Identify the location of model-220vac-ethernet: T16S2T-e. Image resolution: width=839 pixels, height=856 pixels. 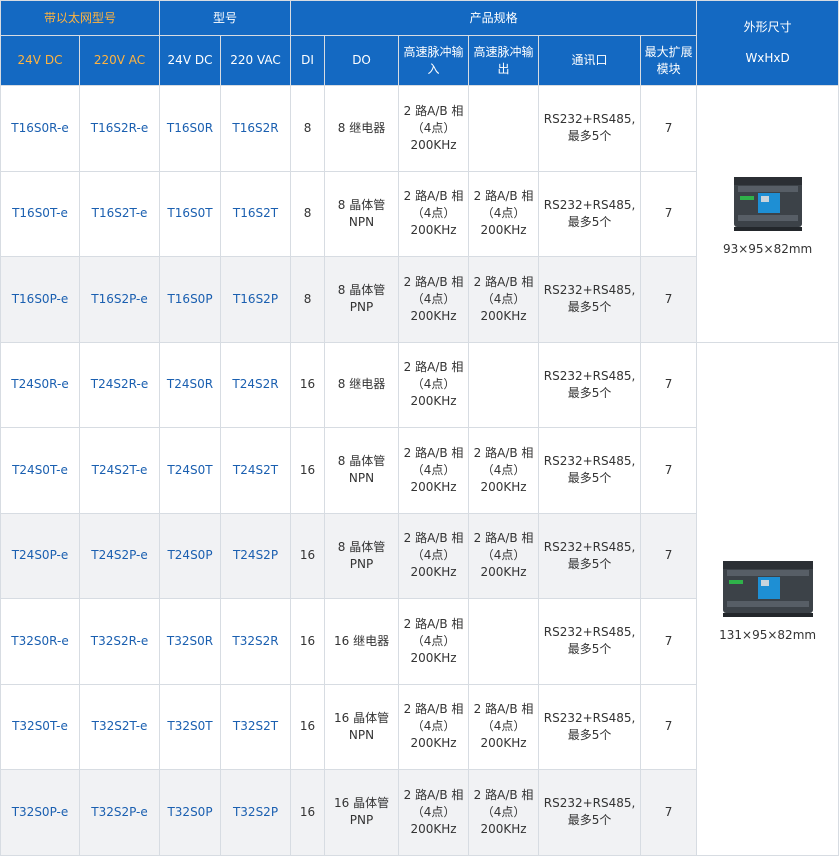
(119, 213).